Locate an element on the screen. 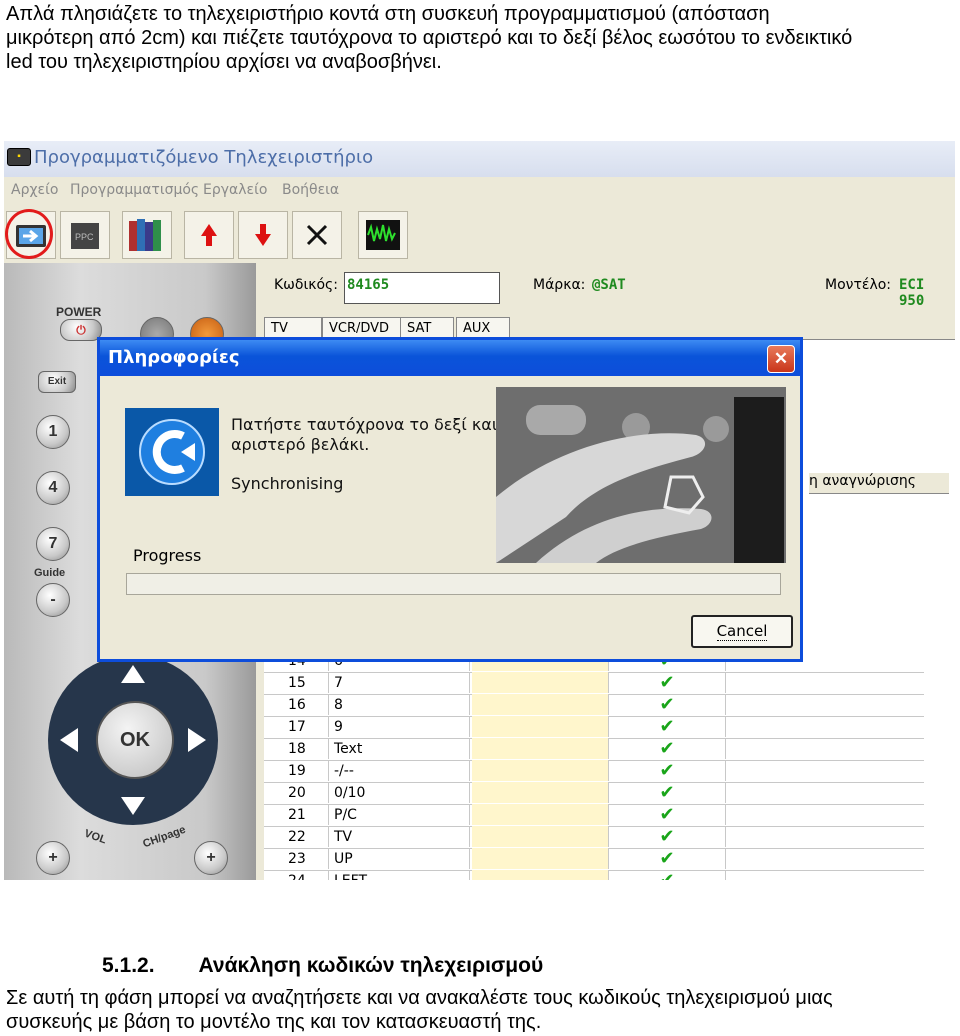  row-number: 17 is located at coordinates (296, 726).